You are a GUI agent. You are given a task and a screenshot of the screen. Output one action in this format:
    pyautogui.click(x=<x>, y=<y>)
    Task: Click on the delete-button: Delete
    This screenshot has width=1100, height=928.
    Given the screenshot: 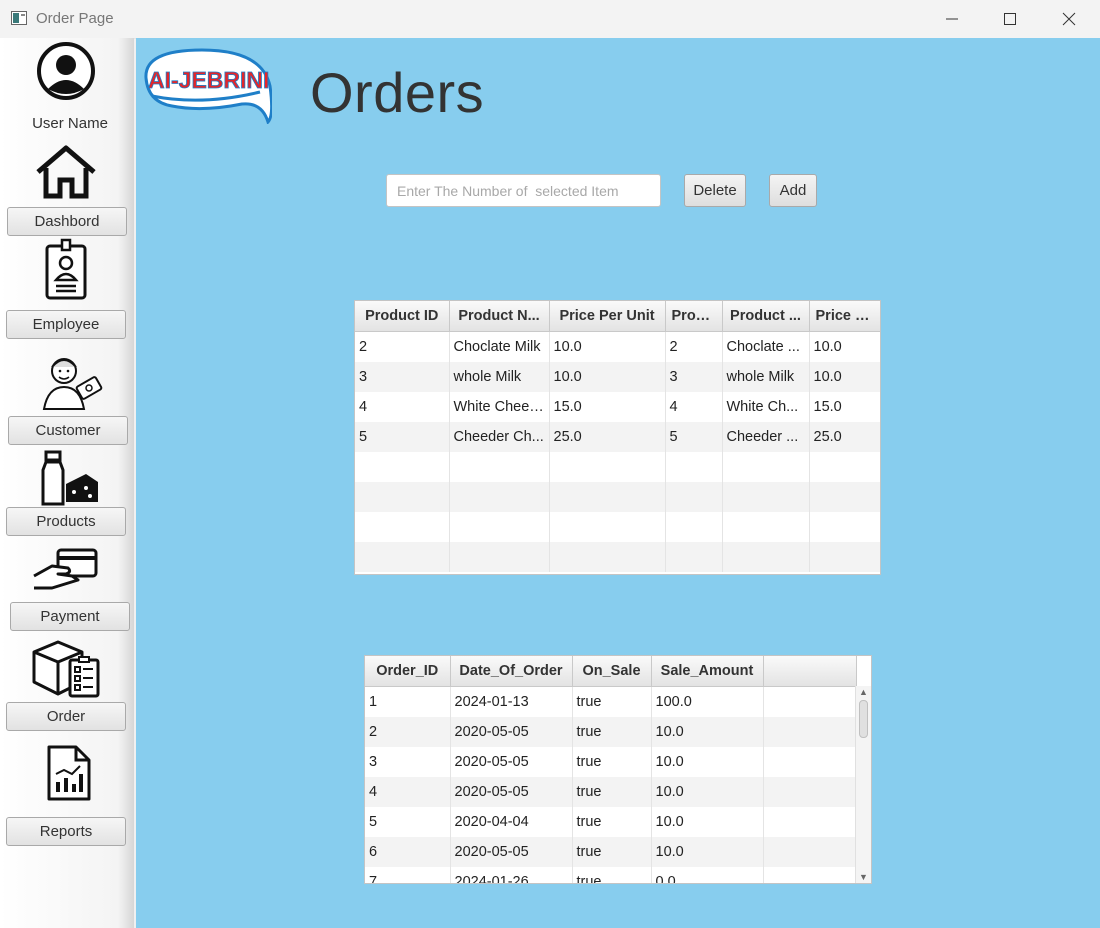 What is the action you would take?
    pyautogui.click(x=715, y=190)
    